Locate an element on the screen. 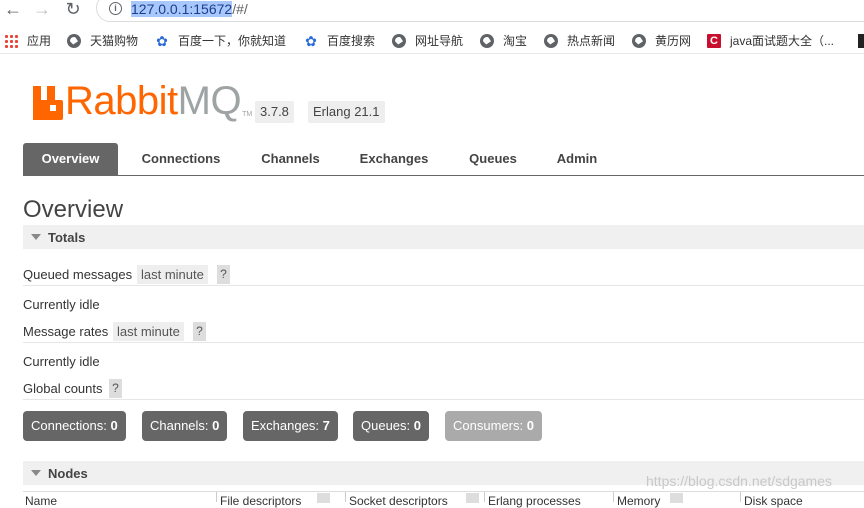  bookmark-label: 网址导航 is located at coordinates (439, 41).